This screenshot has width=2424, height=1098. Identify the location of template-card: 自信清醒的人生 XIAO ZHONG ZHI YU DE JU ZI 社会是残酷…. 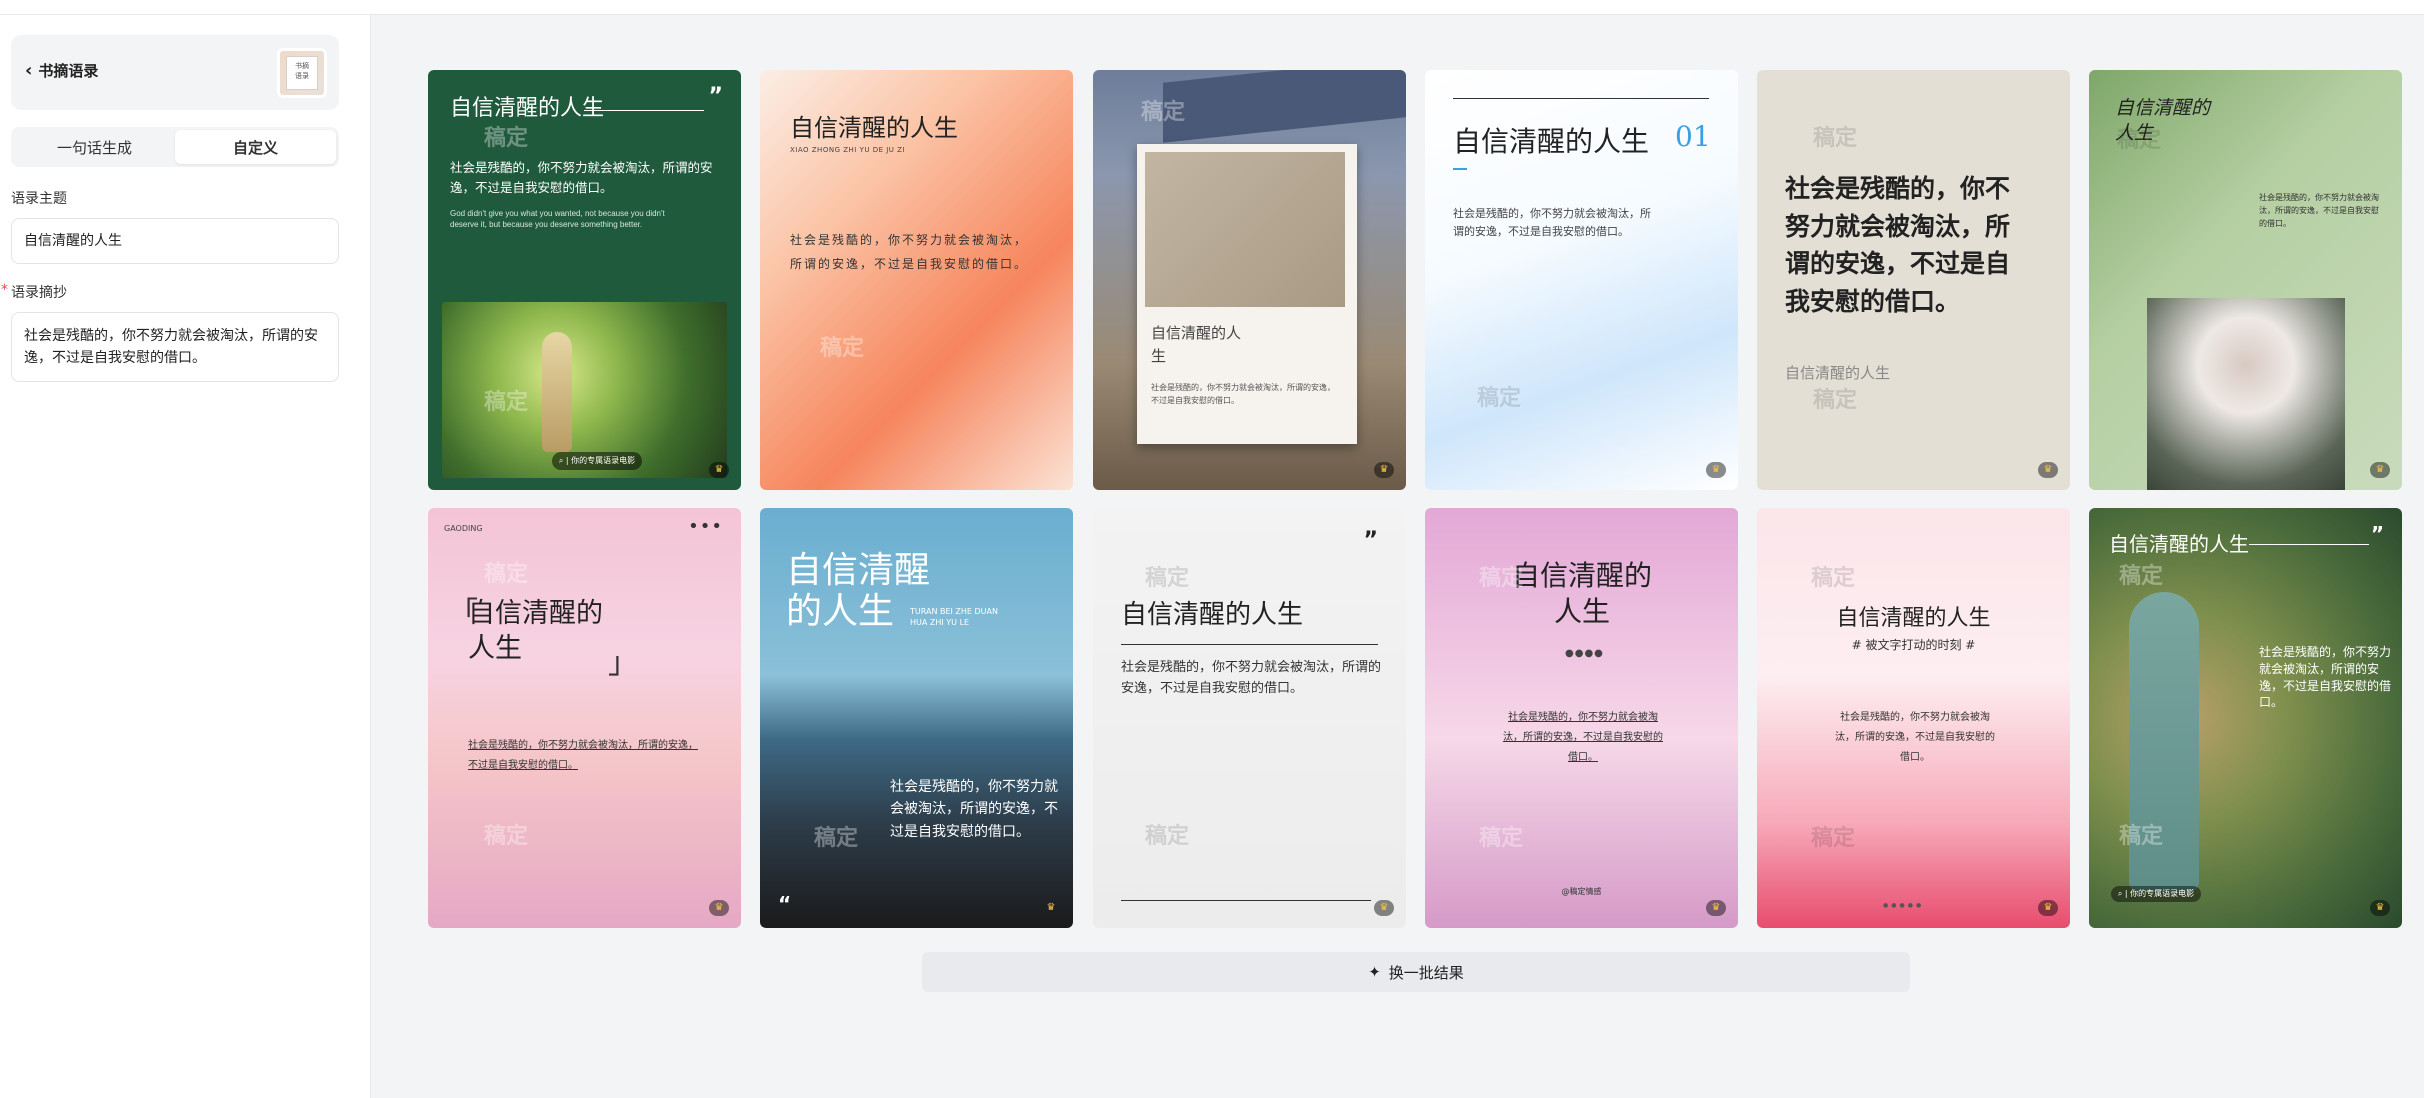
(916, 280).